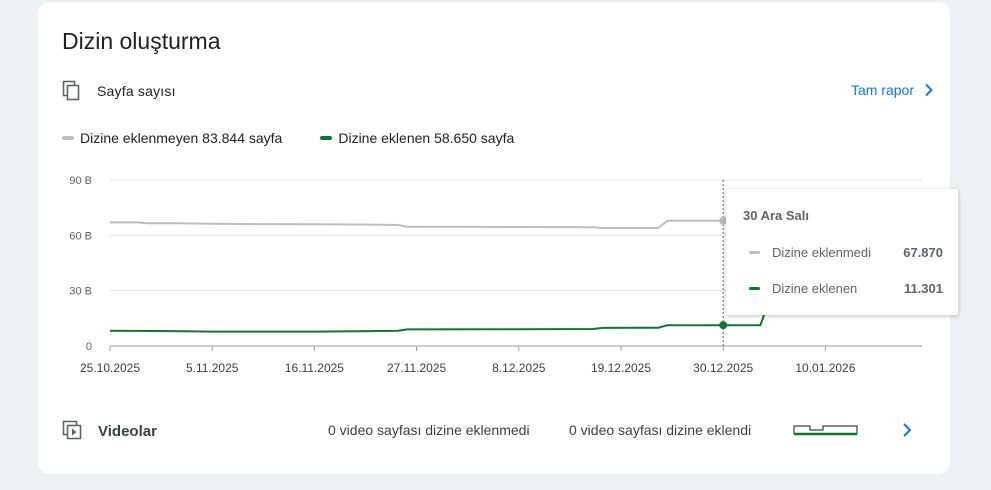 The image size is (991, 490). I want to click on chevron-right-icon, so click(907, 430).